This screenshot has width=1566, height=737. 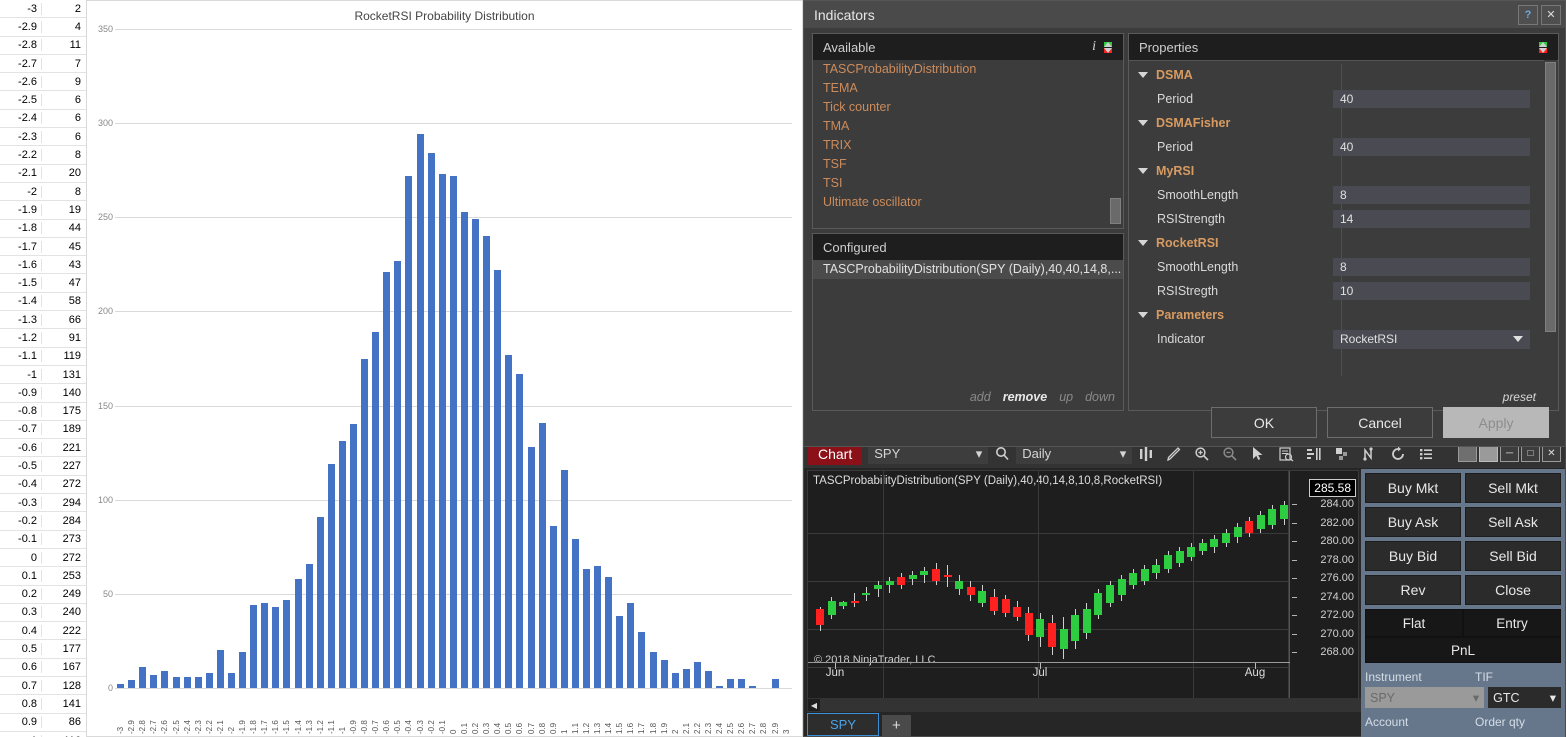 I want to click on table-row: -1.3 66, so click(x=43, y=320).